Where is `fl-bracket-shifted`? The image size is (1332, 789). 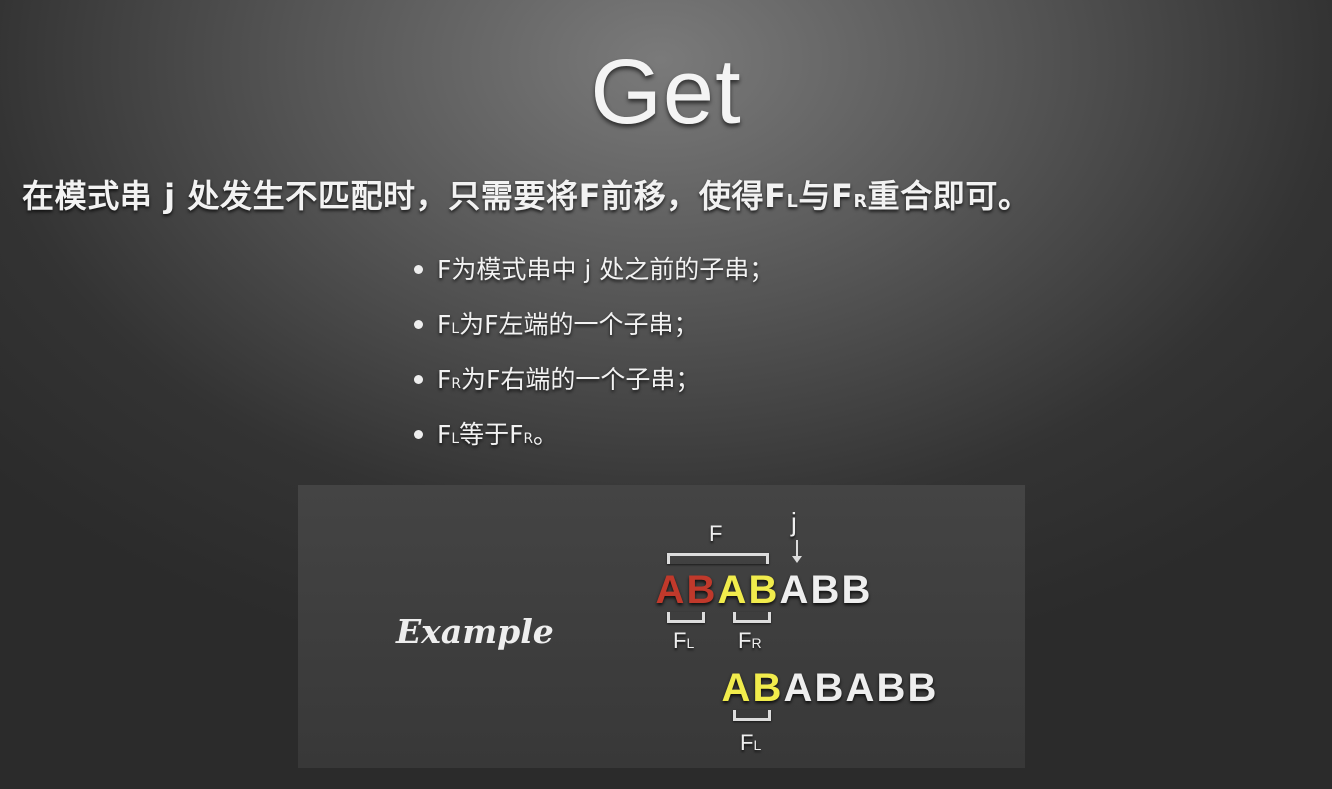 fl-bracket-shifted is located at coordinates (752, 715).